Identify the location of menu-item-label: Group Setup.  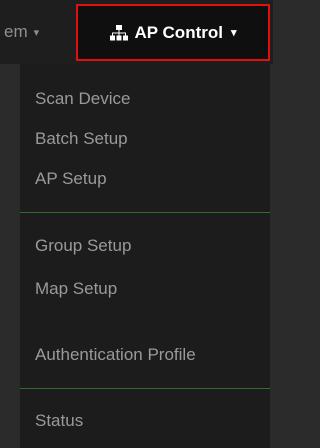
(83, 245).